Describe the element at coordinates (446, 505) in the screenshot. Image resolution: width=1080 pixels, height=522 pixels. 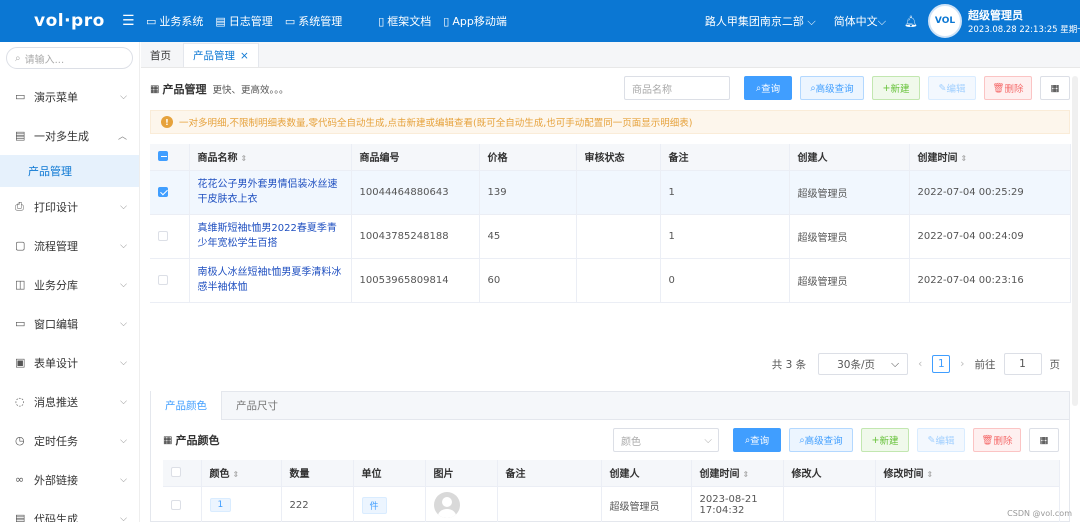
I see `image-placeholder-icon` at that location.